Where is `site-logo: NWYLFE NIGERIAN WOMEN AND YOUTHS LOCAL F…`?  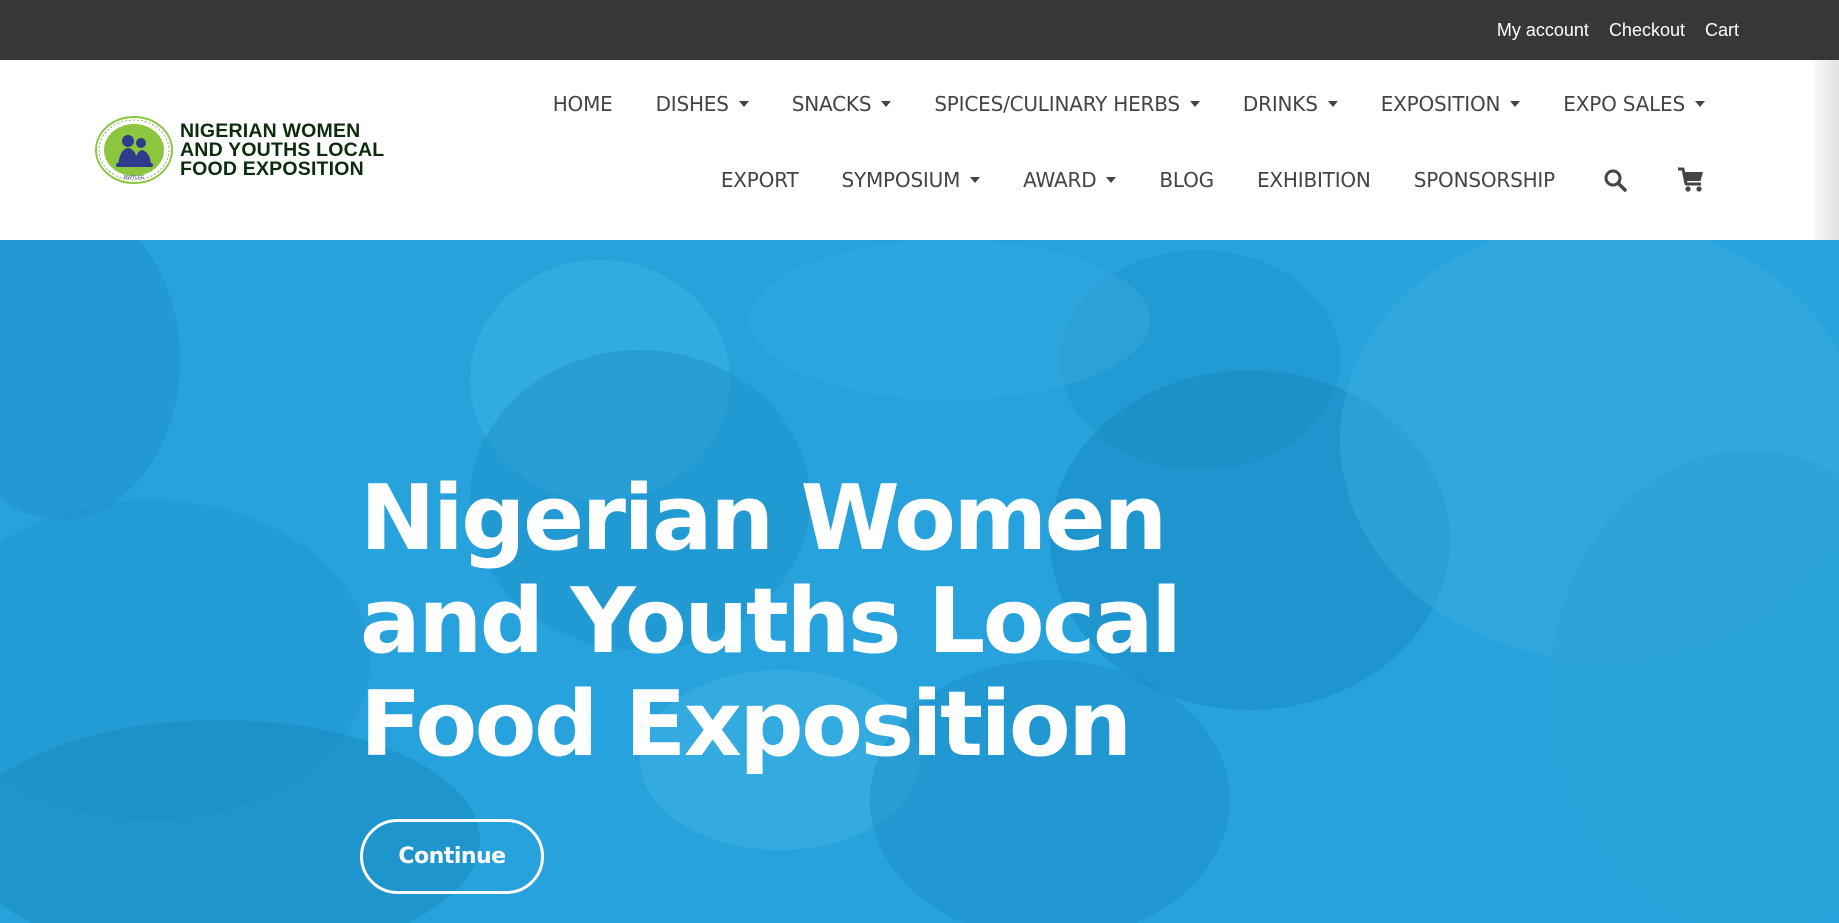 site-logo: NWYLFE NIGERIAN WOMEN AND YOUTHS LOCAL F… is located at coordinates (239, 150).